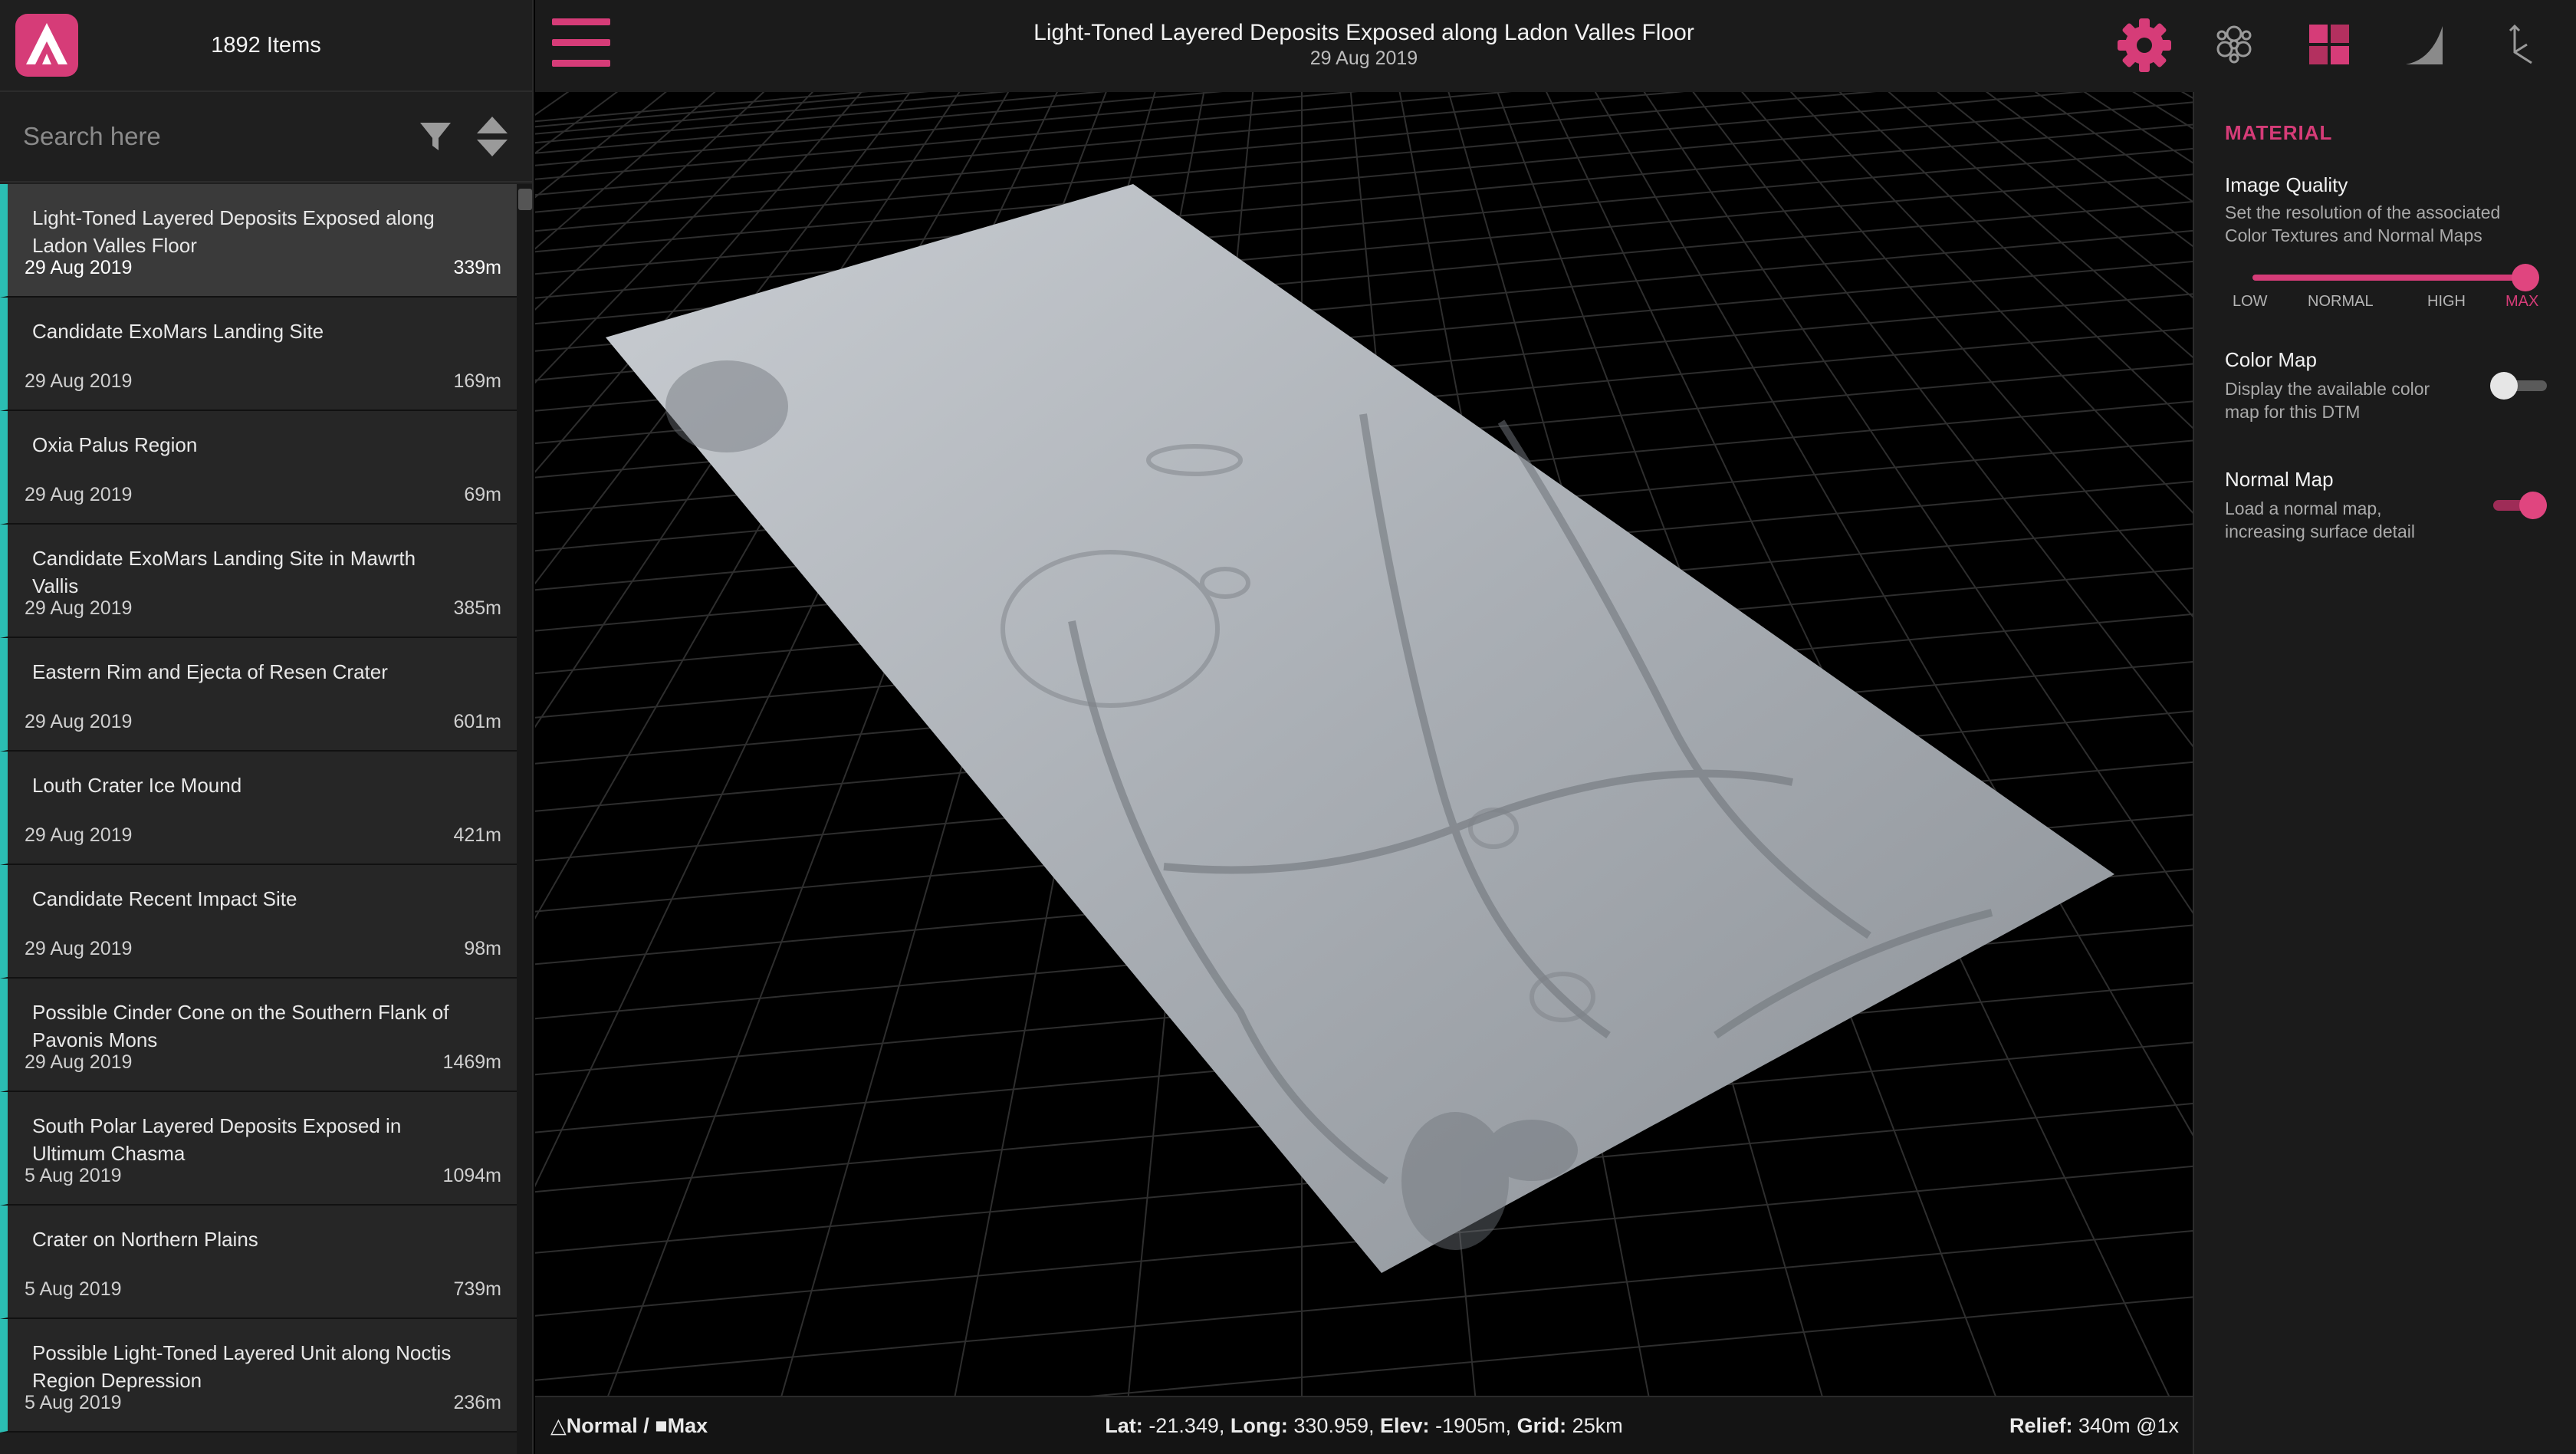 Image resolution: width=2576 pixels, height=1454 pixels. What do you see at coordinates (1474, 1425) in the screenshot?
I see `elev-value: -1905m,` at bounding box center [1474, 1425].